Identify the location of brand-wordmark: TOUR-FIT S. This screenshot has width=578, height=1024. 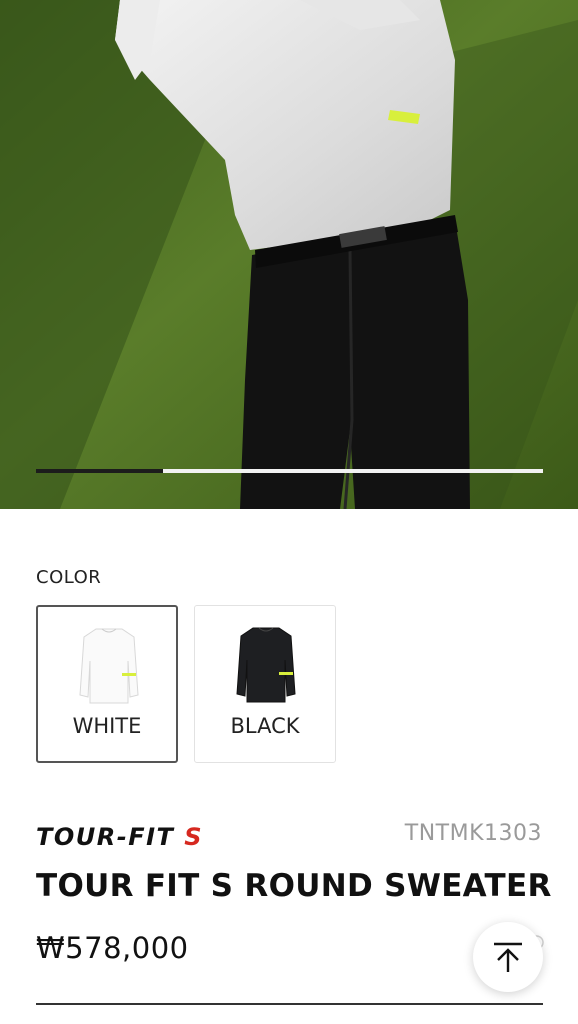
(119, 837).